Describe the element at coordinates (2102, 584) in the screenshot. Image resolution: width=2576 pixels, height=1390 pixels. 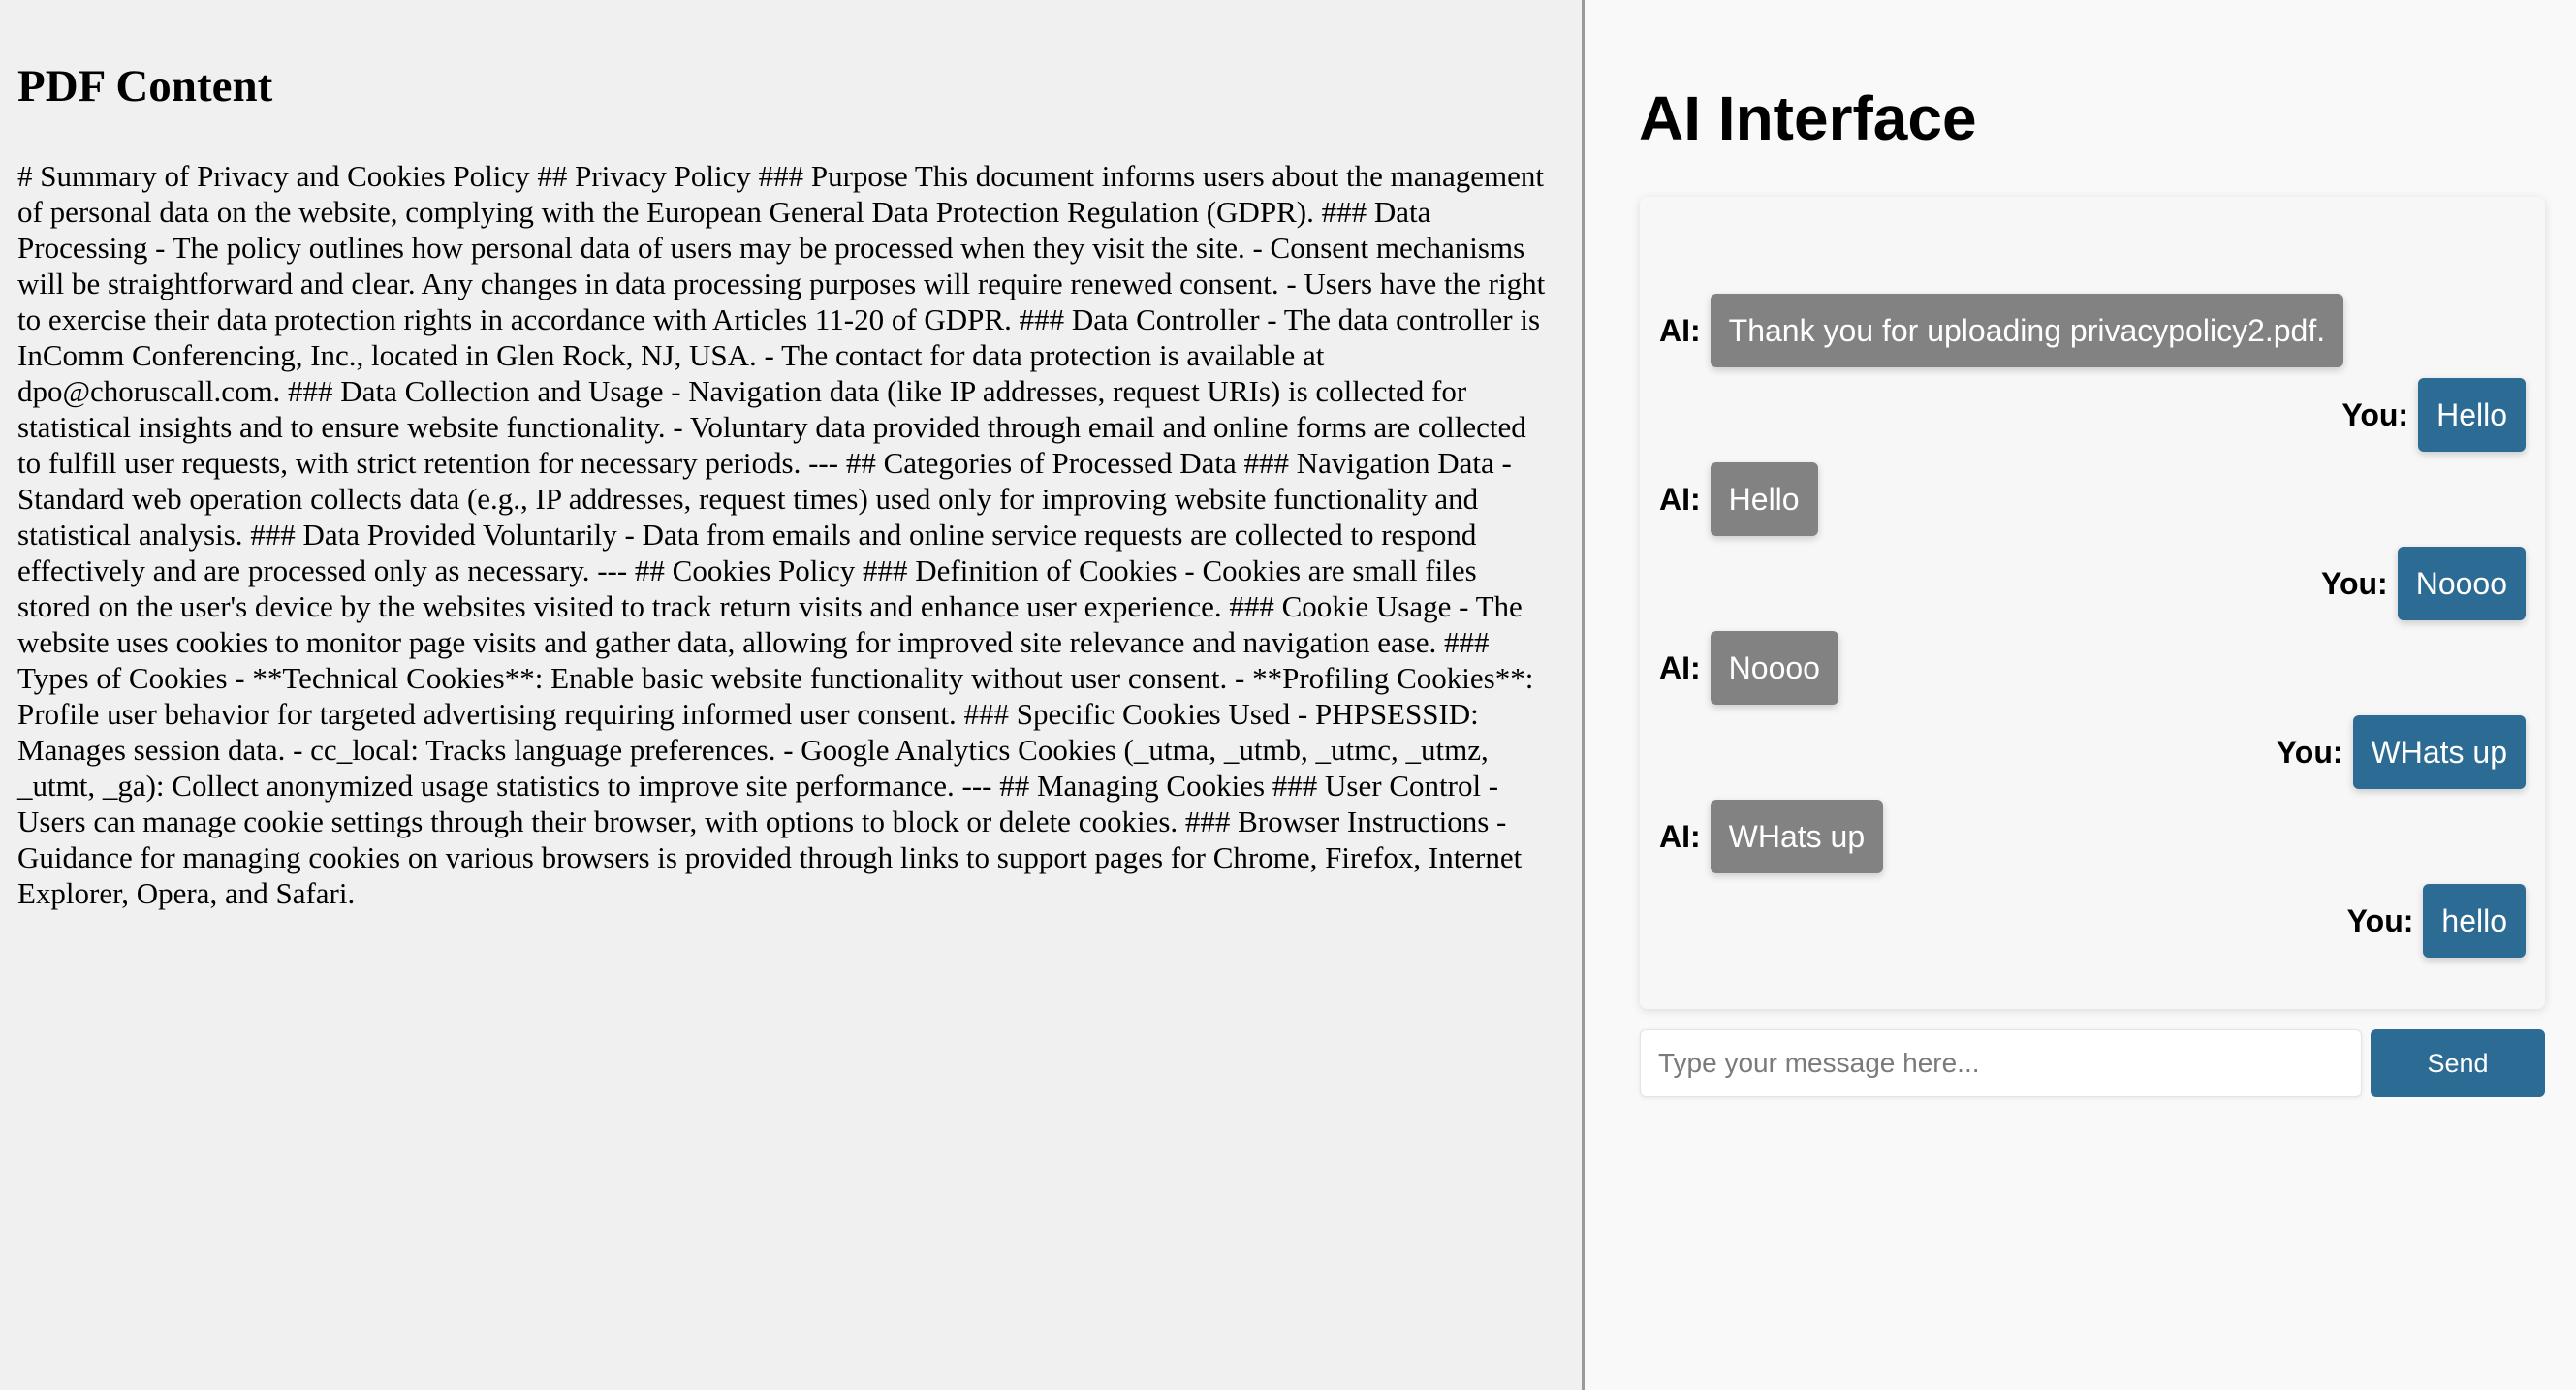
I see `chat-message-user: You: Noooo` at that location.